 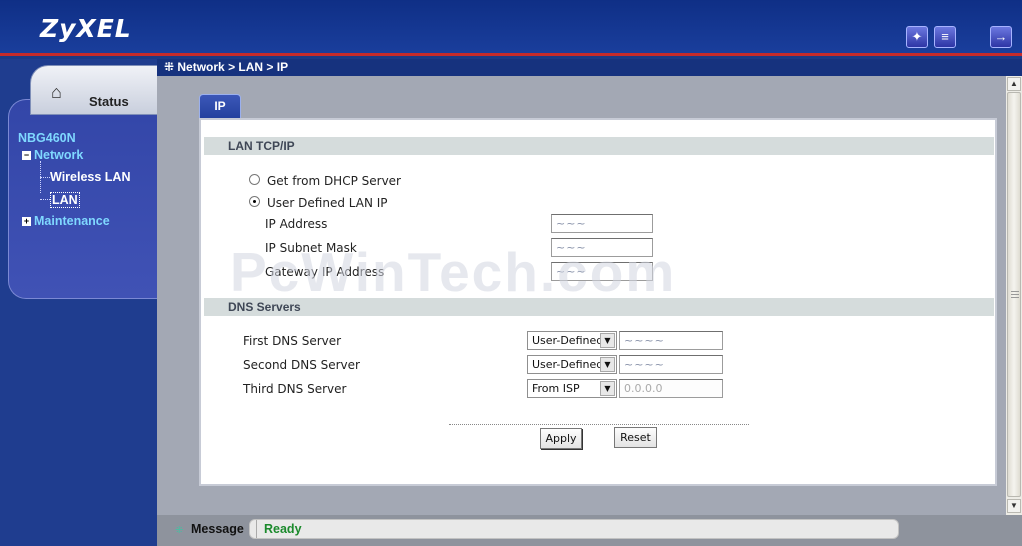 I want to click on dns-label: Second DNS Server, so click(x=301, y=365).